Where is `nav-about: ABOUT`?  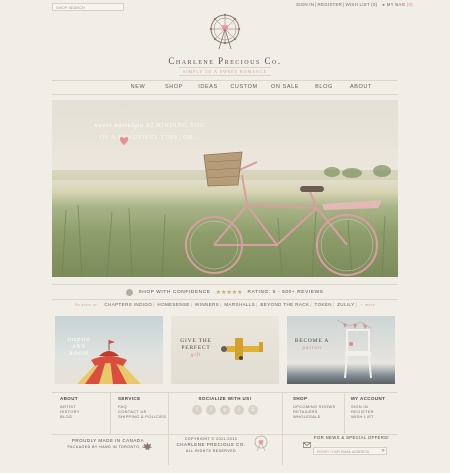
nav-about: ABOUT is located at coordinates (361, 87).